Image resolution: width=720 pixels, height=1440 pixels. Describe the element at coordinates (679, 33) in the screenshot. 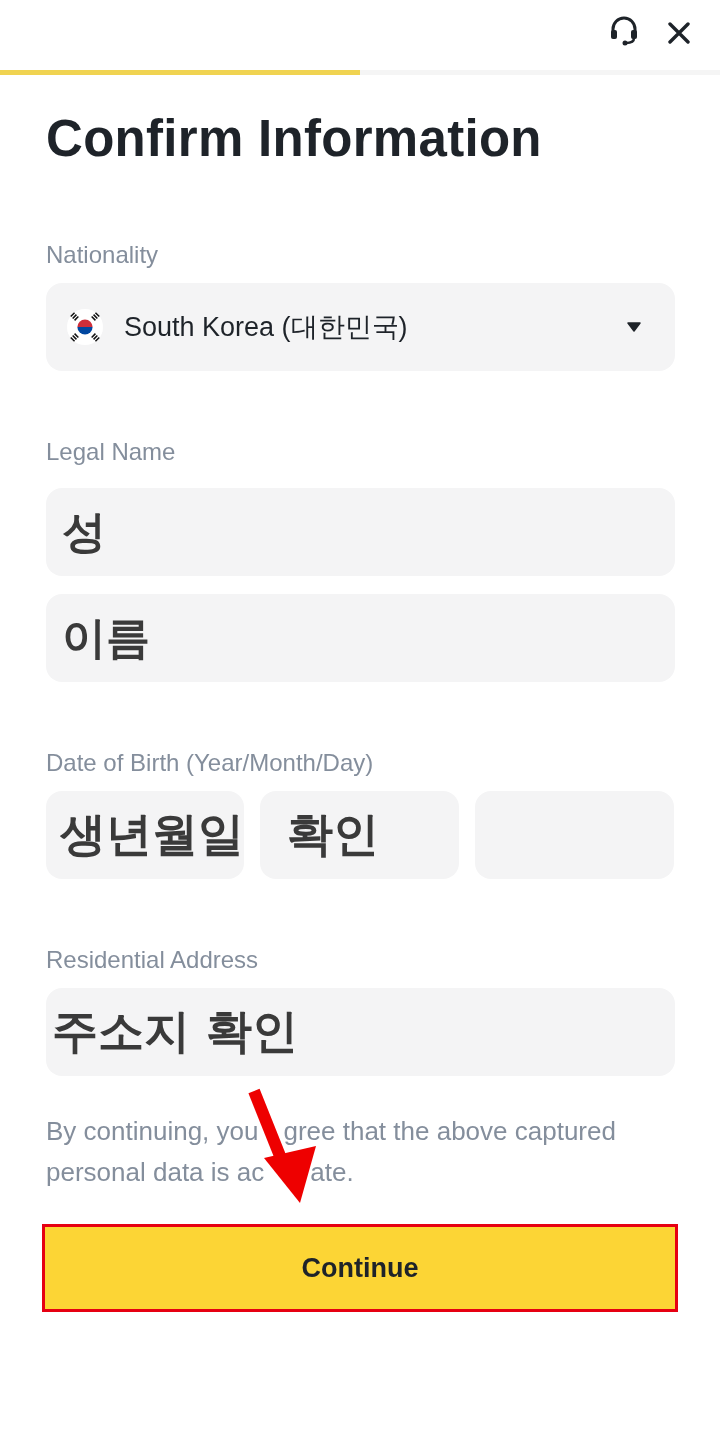

I see `close-icon` at that location.